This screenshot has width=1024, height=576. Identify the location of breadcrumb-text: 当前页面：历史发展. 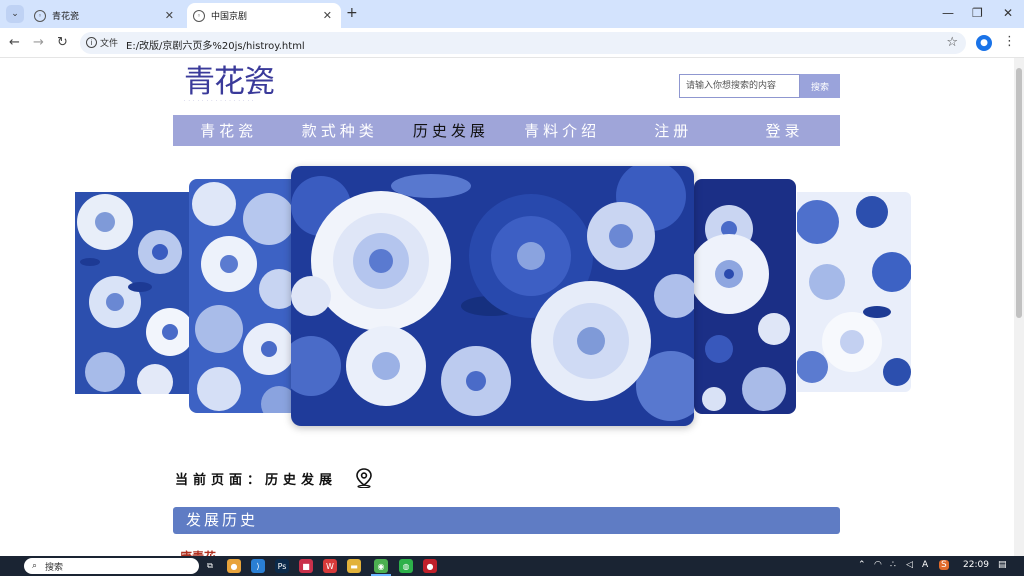
(256, 480).